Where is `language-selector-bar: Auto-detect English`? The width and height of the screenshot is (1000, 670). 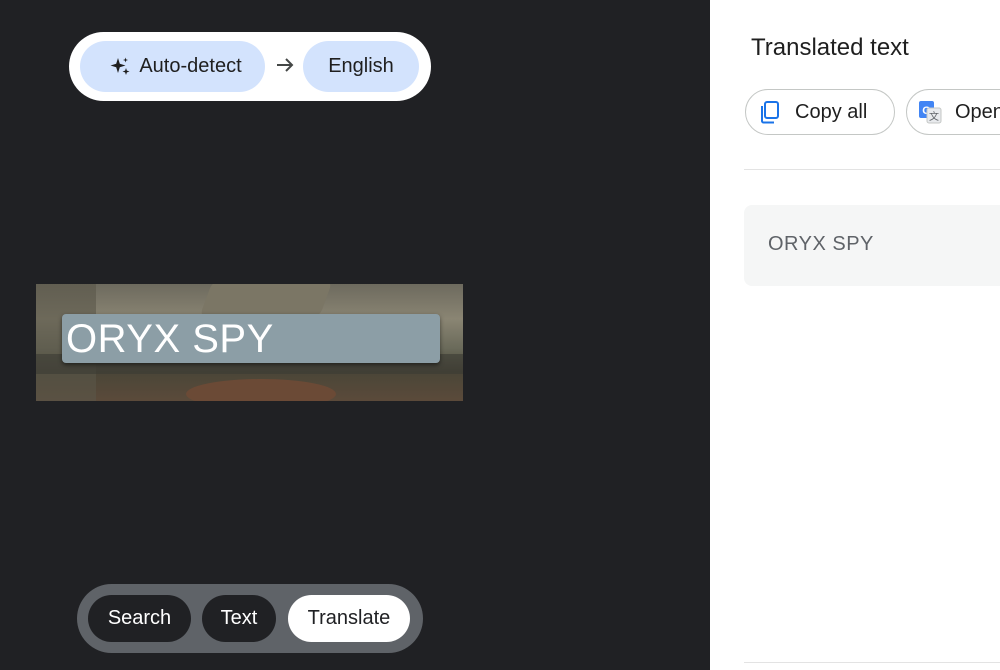 language-selector-bar: Auto-detect English is located at coordinates (250, 66).